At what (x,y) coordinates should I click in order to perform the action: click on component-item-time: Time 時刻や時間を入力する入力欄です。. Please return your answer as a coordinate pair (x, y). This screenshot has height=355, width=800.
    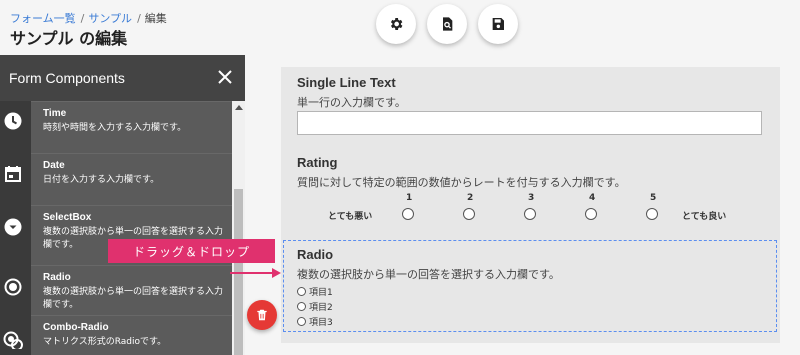
    Looking at the image, I should click on (131, 127).